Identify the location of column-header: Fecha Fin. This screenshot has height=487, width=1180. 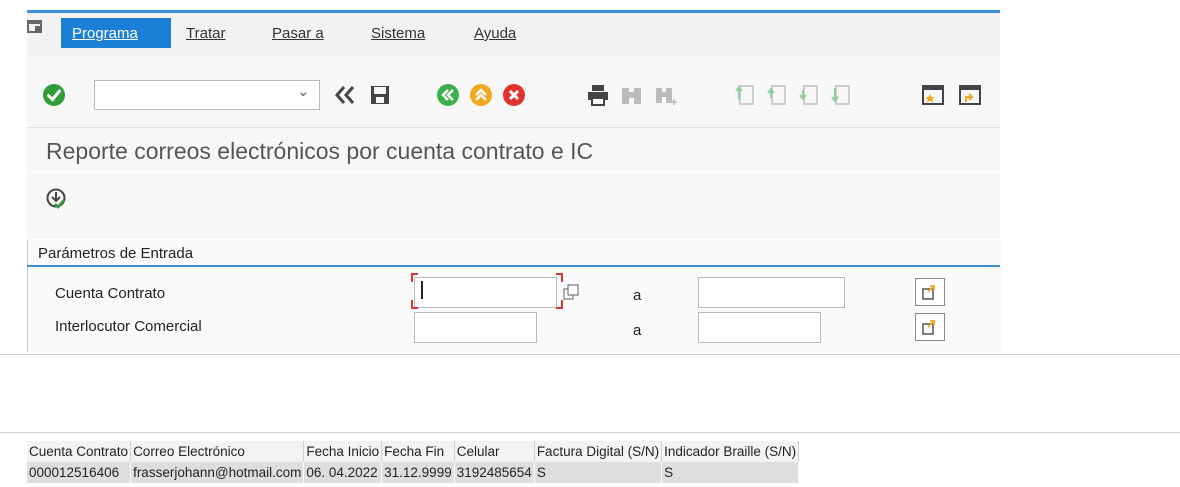
(418, 451).